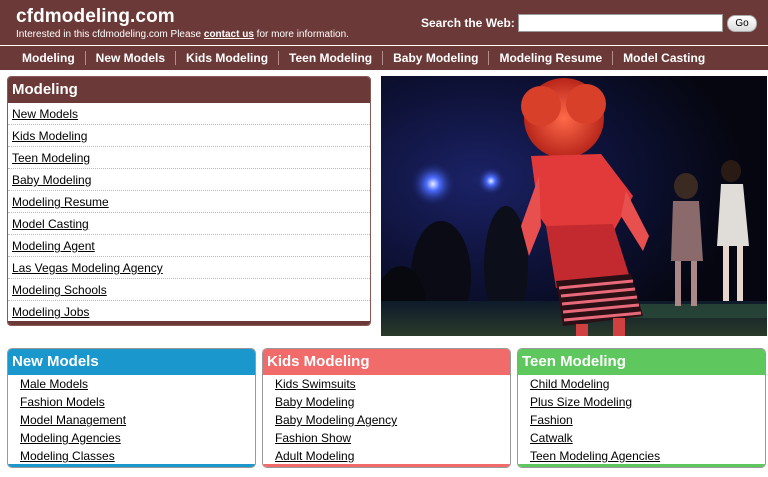 This screenshot has width=768, height=477. Describe the element at coordinates (742, 23) in the screenshot. I see `go-button: Go` at that location.